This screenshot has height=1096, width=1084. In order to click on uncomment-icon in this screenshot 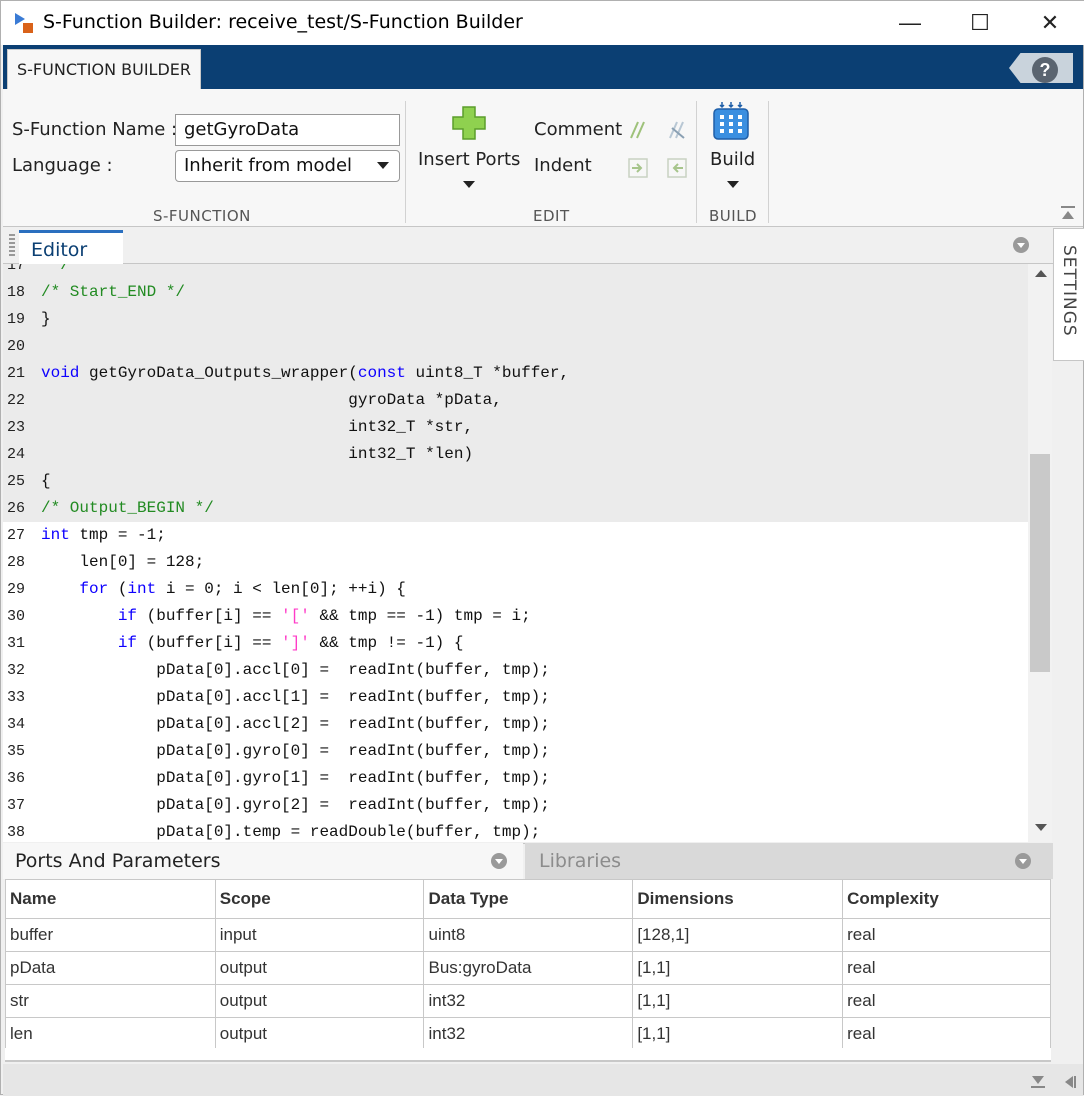, I will do `click(677, 130)`.